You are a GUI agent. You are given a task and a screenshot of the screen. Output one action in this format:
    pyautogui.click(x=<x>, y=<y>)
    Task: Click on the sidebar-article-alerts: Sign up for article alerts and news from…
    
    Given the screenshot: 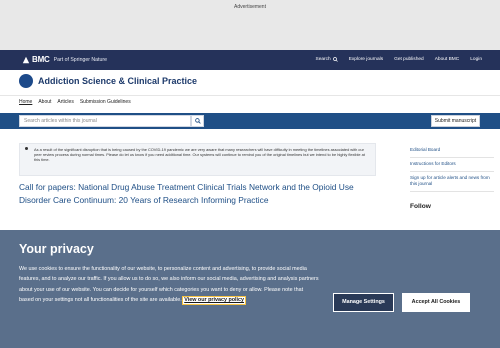 What is the action you would take?
    pyautogui.click(x=452, y=182)
    